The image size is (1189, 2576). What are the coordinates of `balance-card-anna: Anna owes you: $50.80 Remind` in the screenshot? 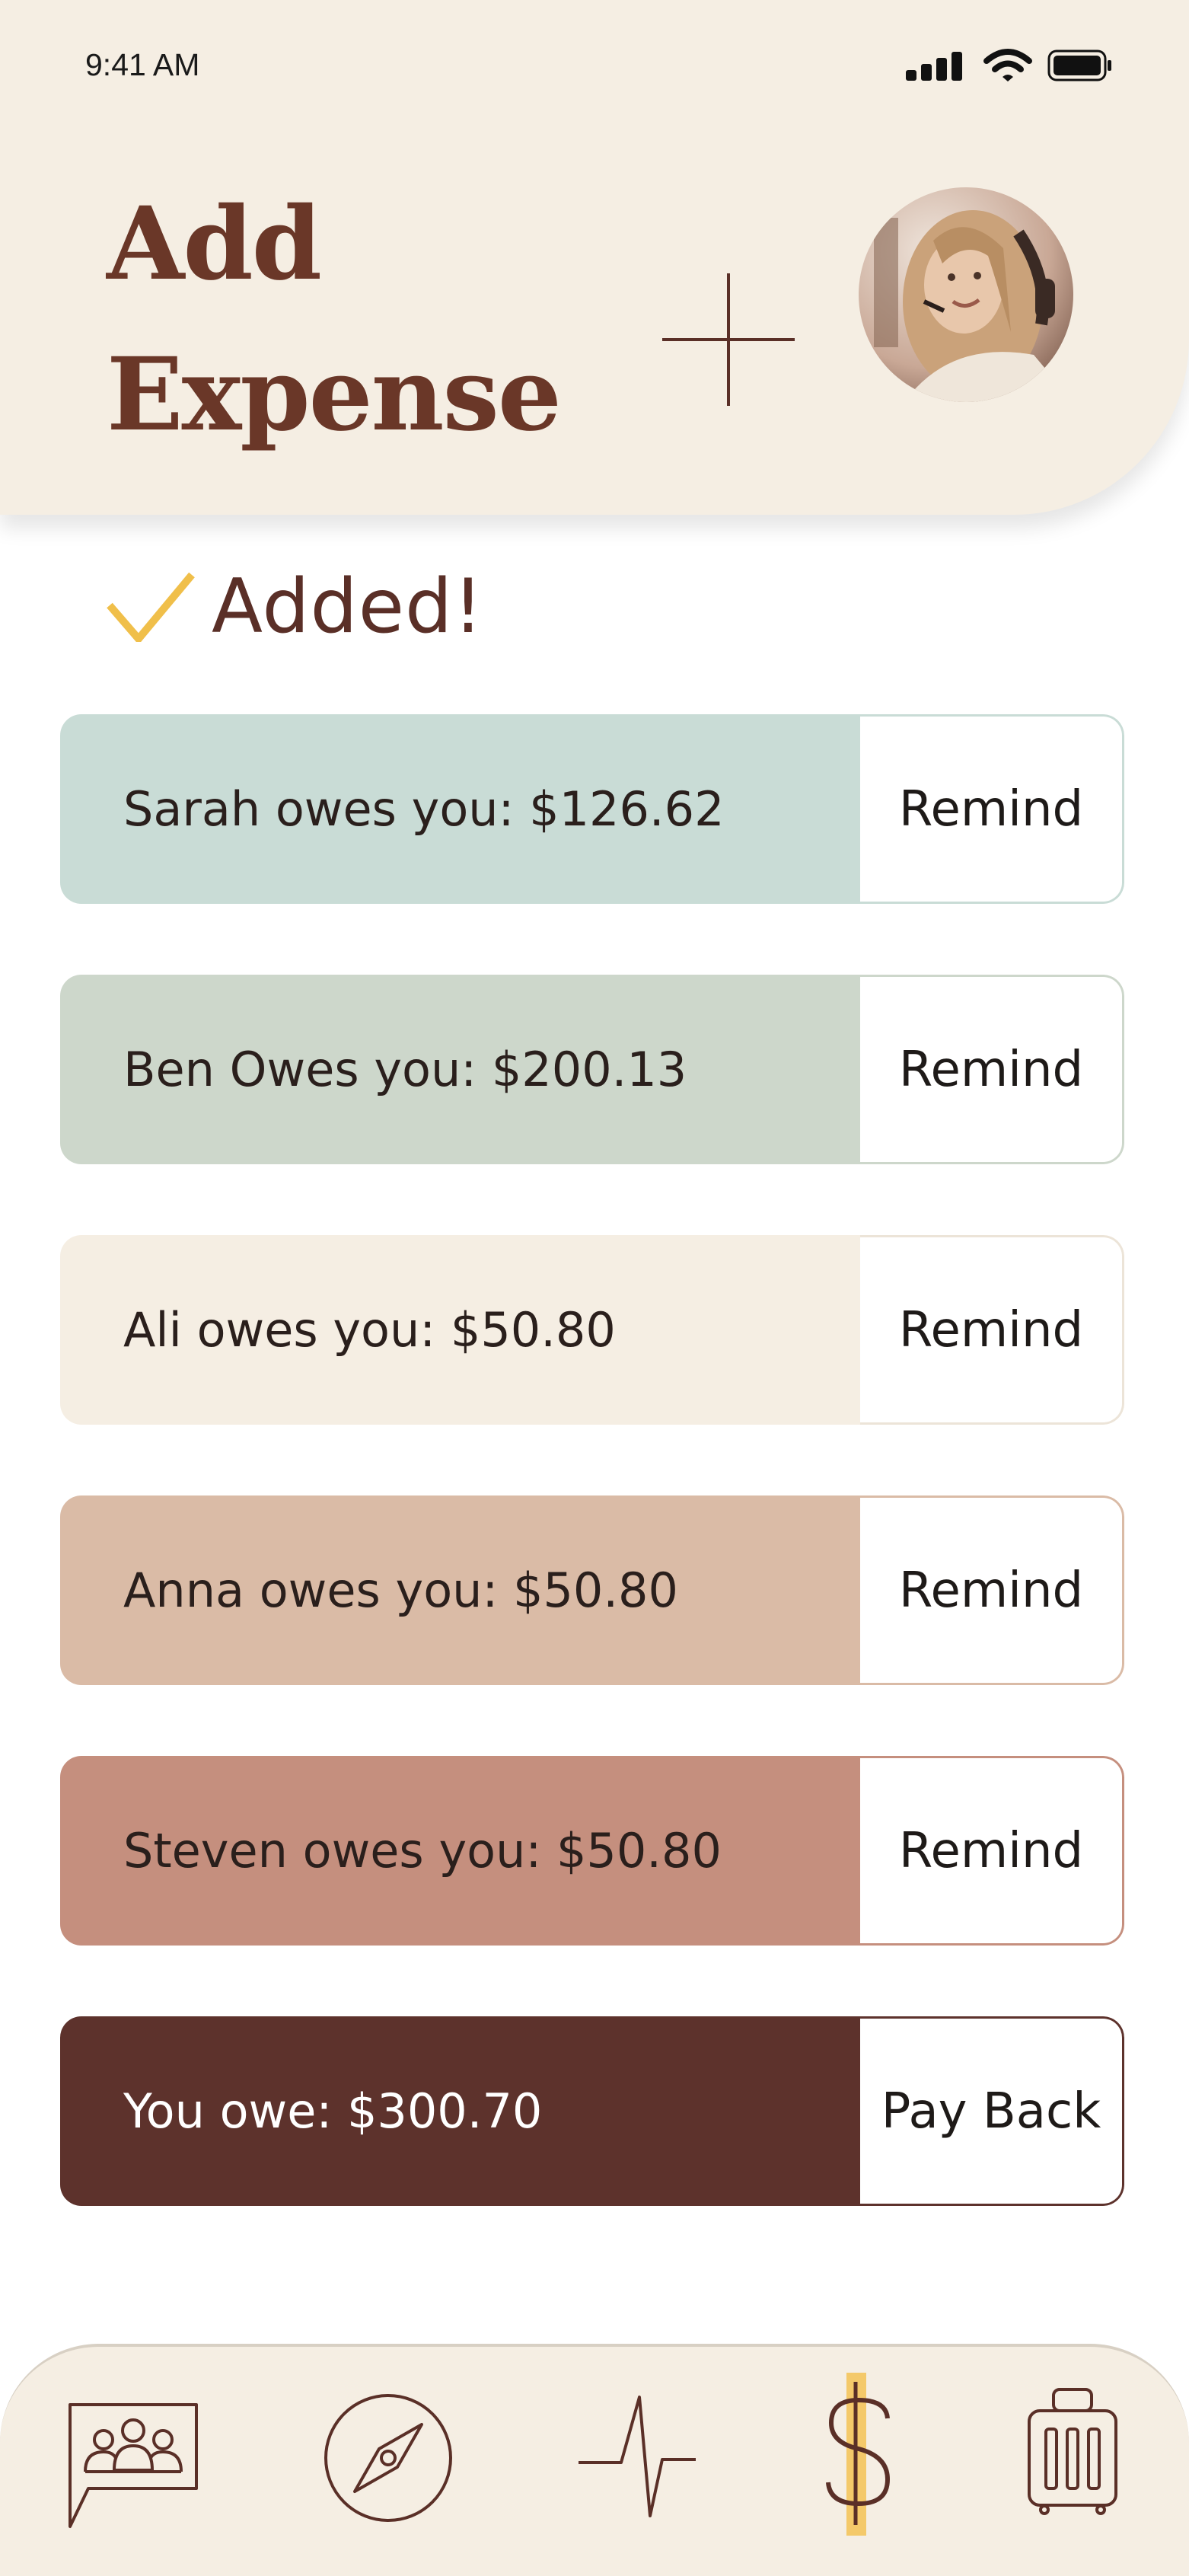 It's located at (592, 1590).